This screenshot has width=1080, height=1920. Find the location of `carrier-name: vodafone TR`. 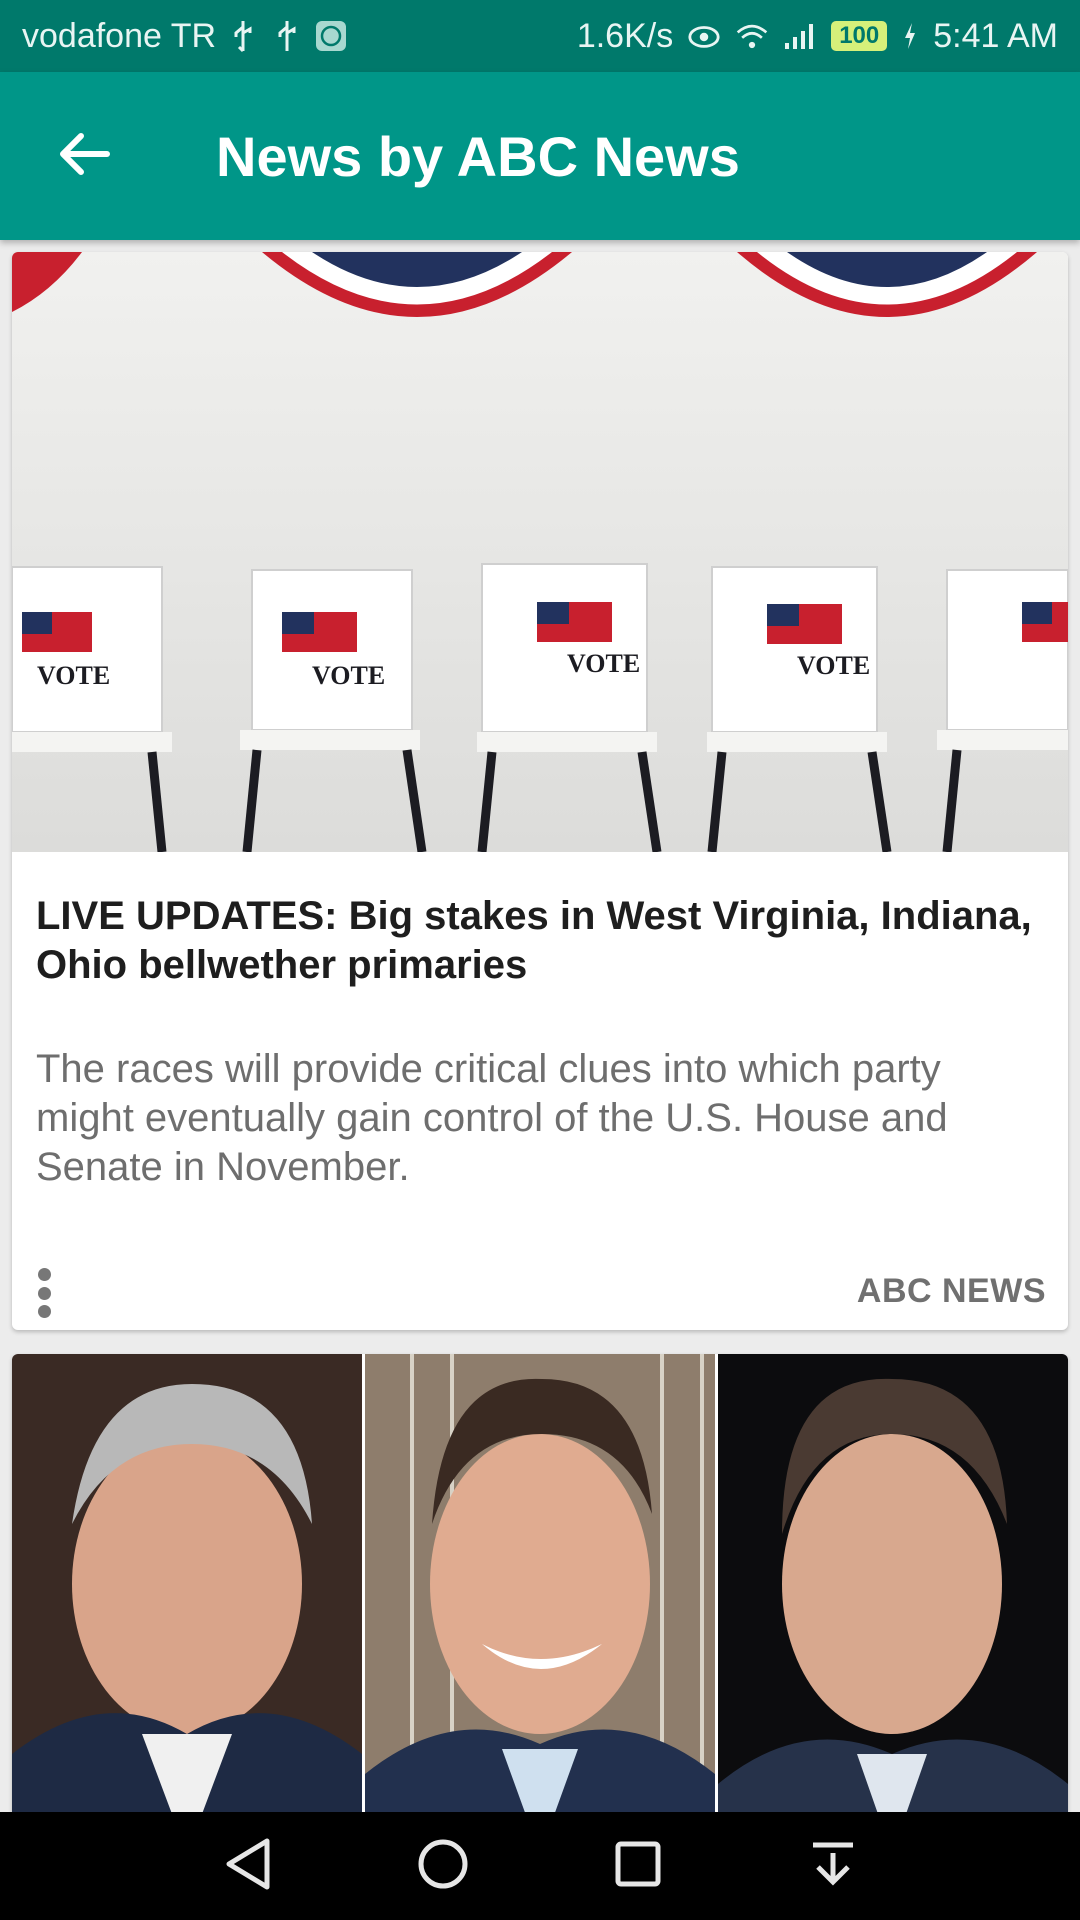

carrier-name: vodafone TR is located at coordinates (119, 35).